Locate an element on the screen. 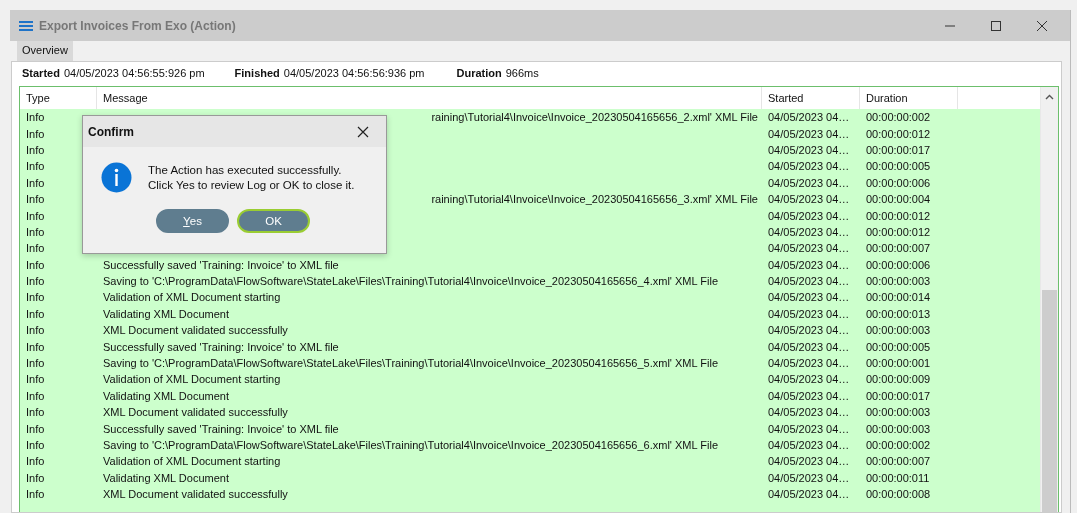 This screenshot has width=1077, height=513. table-cell: raining\Tutorial4\Invoice\Invoice_20230504165656_2.xml' XML File is located at coordinates (594, 117).